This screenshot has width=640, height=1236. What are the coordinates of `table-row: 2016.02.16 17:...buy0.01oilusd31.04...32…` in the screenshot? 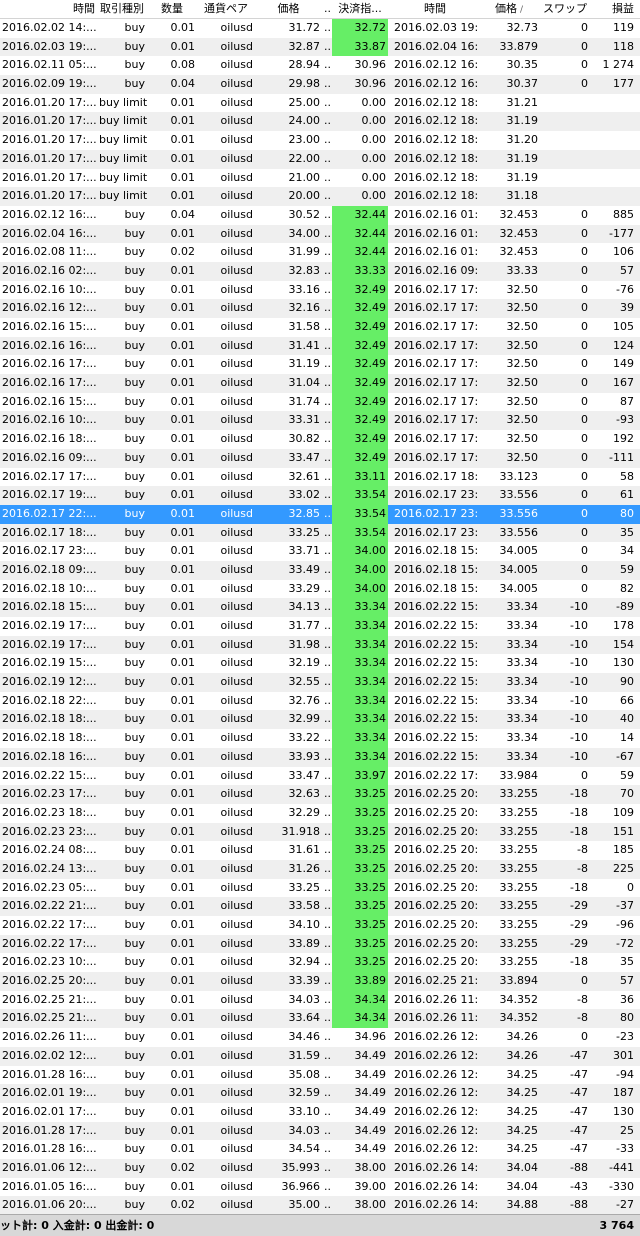 It's located at (320, 383).